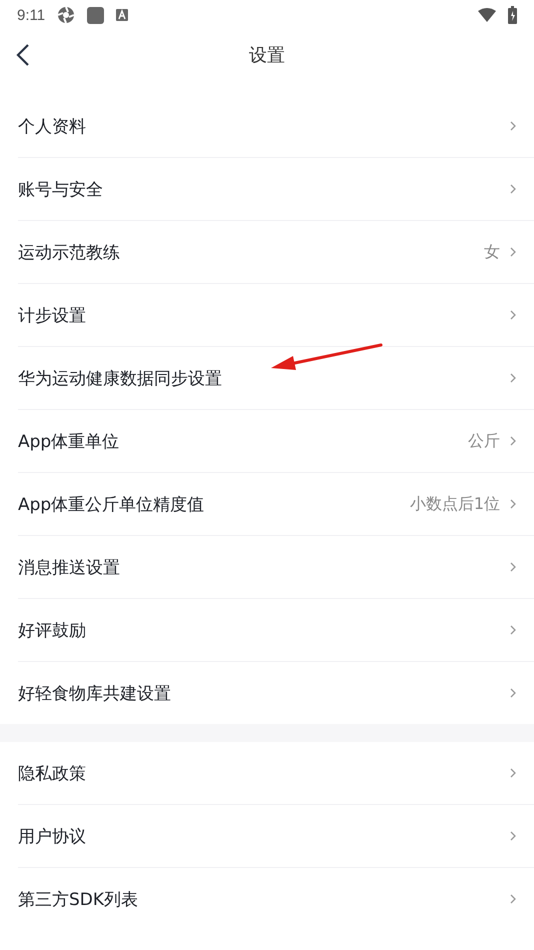 The image size is (534, 950). Describe the element at coordinates (276, 189) in the screenshot. I see `settings-row: 账号与安全` at that location.